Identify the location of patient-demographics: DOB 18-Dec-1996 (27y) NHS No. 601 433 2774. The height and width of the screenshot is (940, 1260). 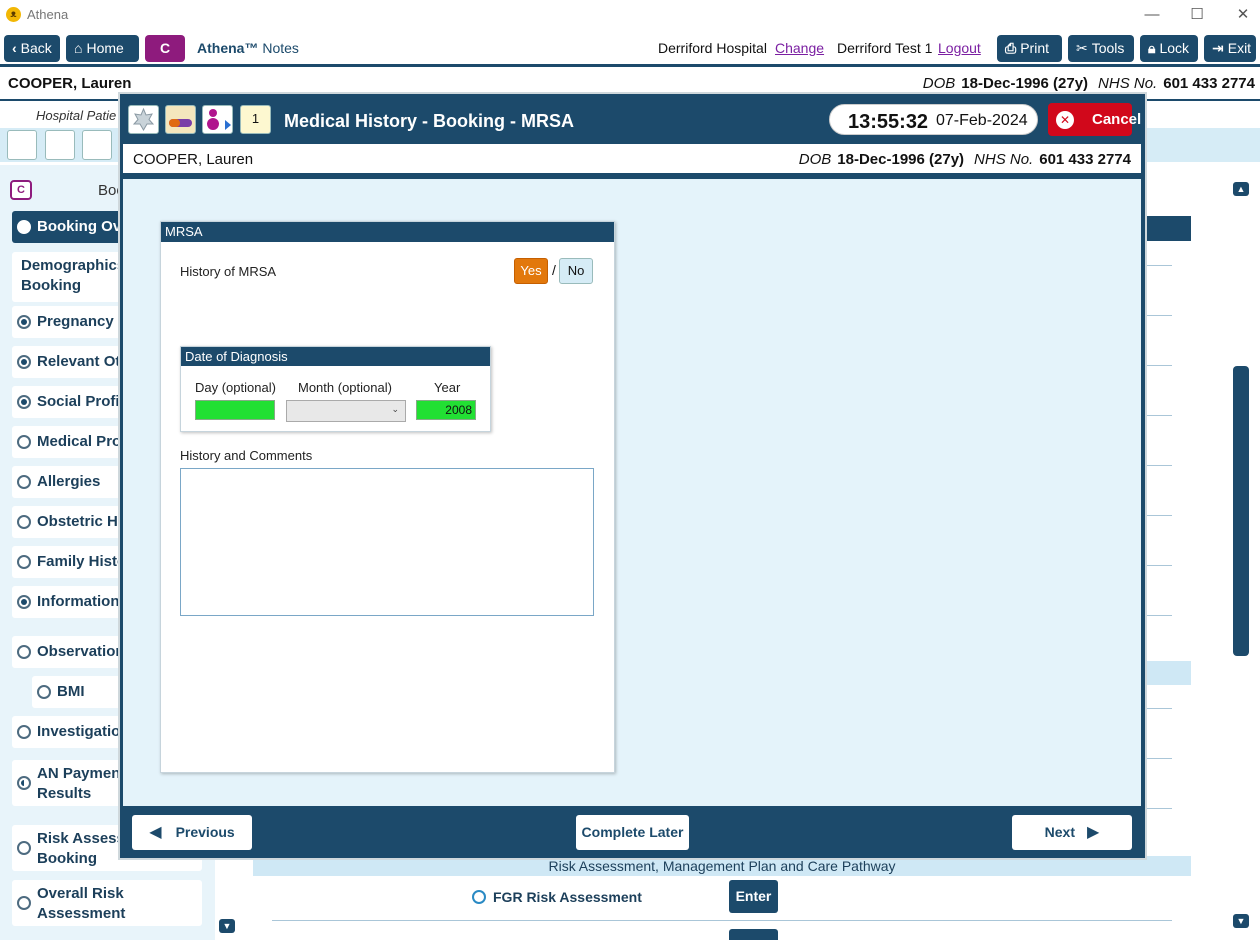
(1088, 83).